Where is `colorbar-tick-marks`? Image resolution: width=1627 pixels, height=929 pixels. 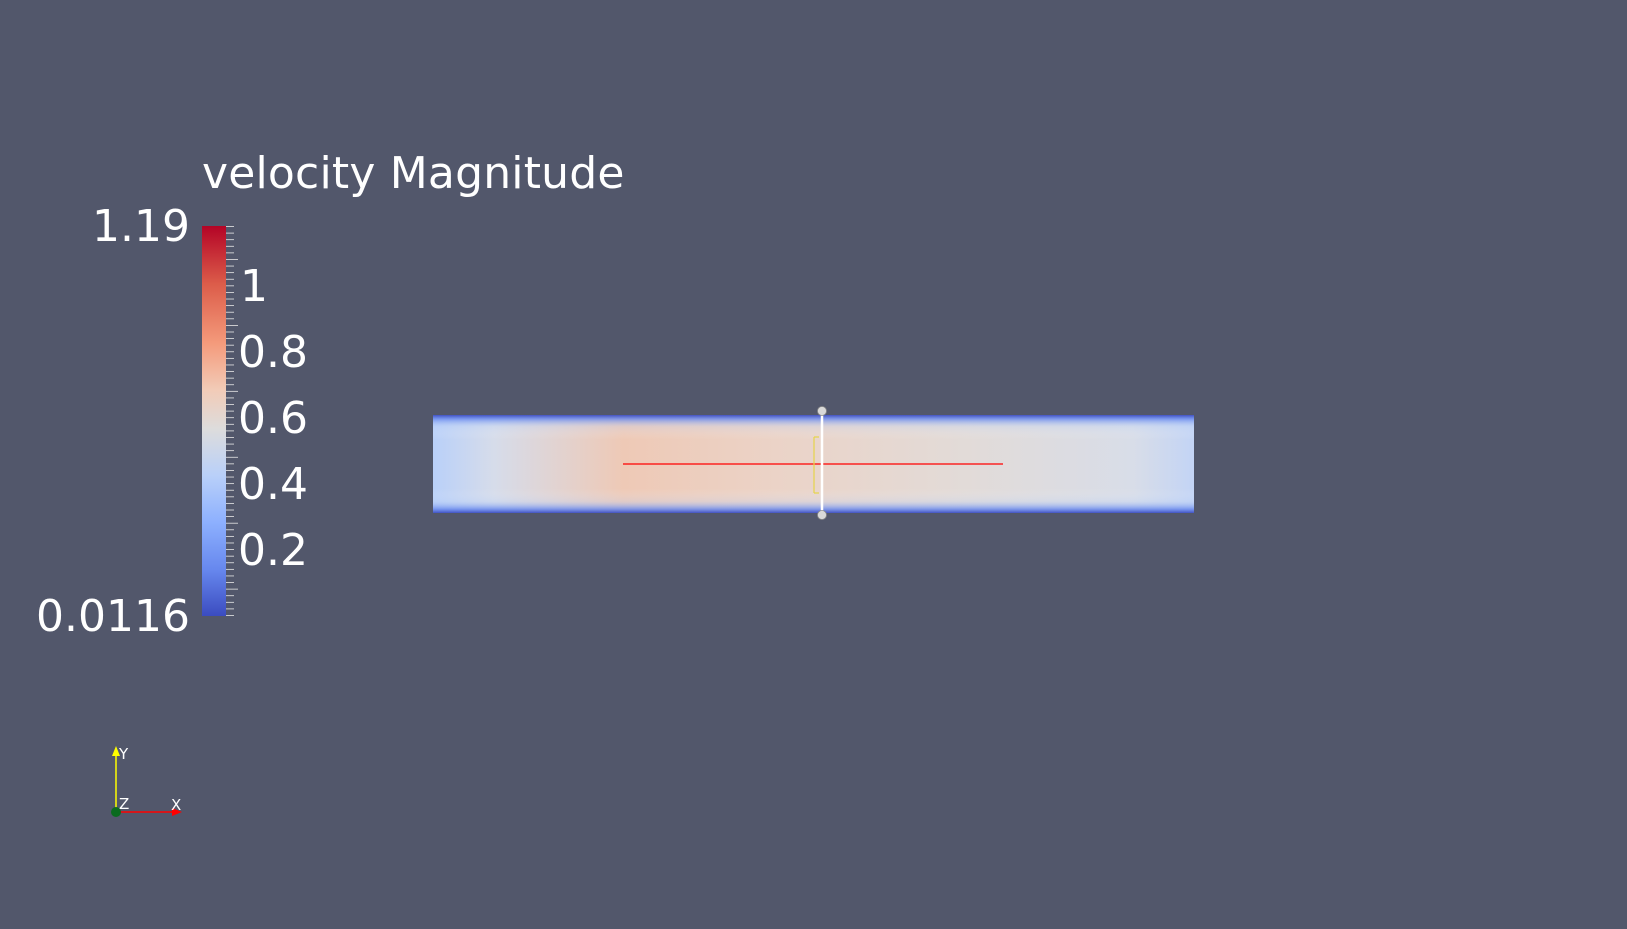
colorbar-tick-marks is located at coordinates (232, 421).